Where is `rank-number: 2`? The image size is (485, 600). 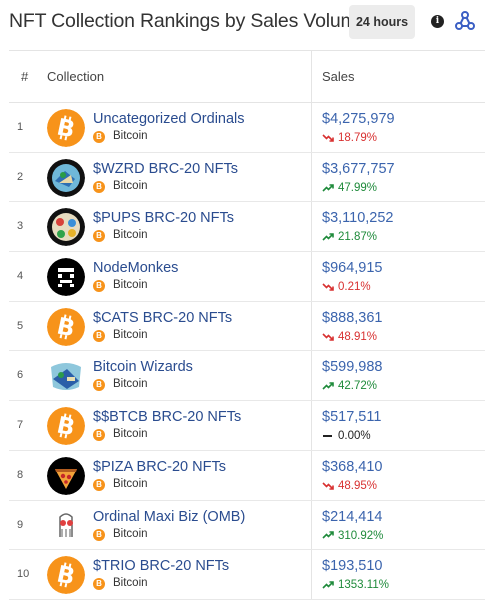 rank-number: 2 is located at coordinates (20, 176).